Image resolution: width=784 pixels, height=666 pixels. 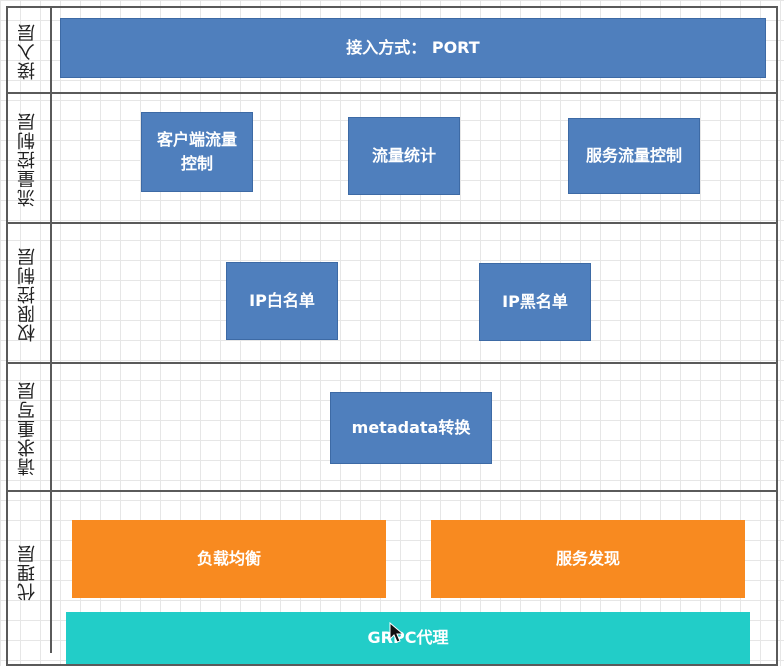 What do you see at coordinates (634, 156) in the screenshot?
I see `service-flow-control-box: 服务流量控制` at bounding box center [634, 156].